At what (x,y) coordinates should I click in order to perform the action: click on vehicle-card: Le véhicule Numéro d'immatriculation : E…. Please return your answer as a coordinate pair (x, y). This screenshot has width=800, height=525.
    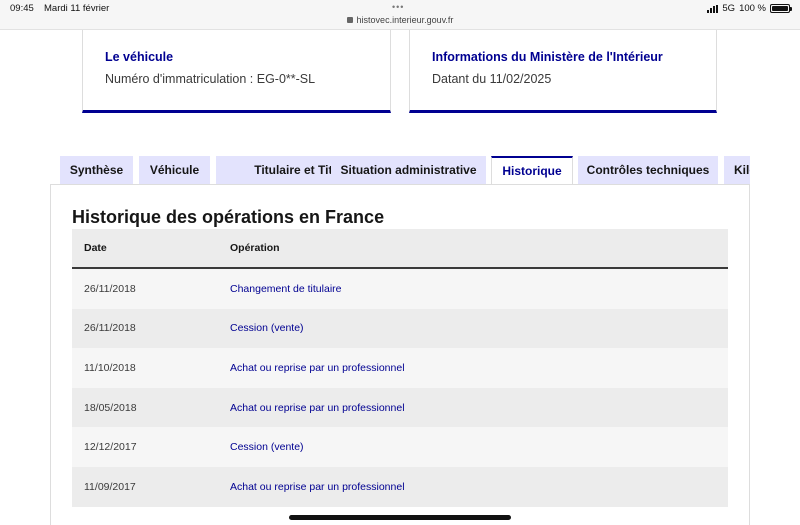
    Looking at the image, I should click on (236, 71).